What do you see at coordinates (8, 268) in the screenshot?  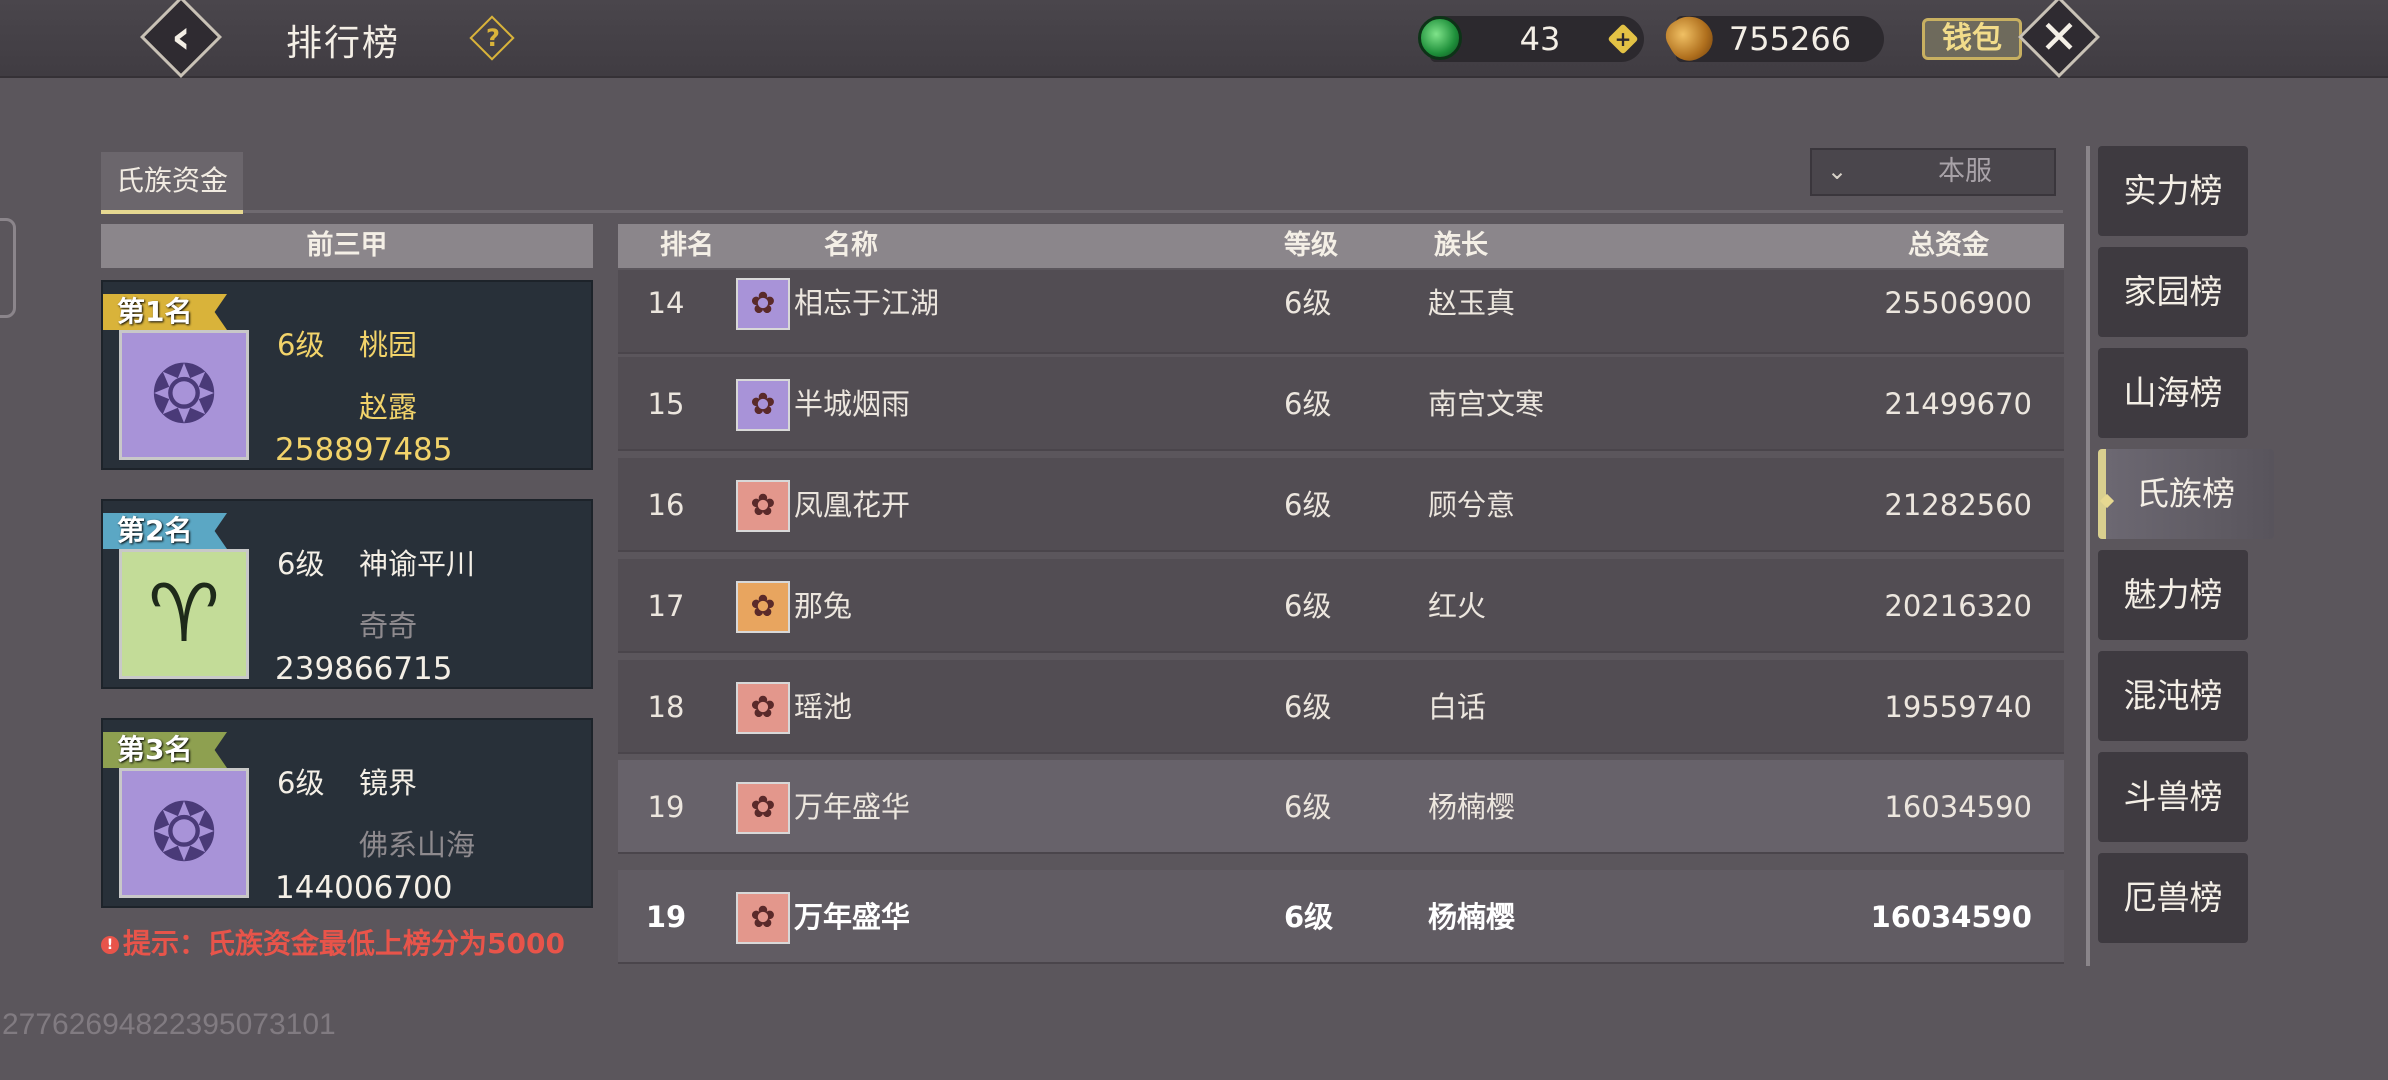 I see `edge-decoration` at bounding box center [8, 268].